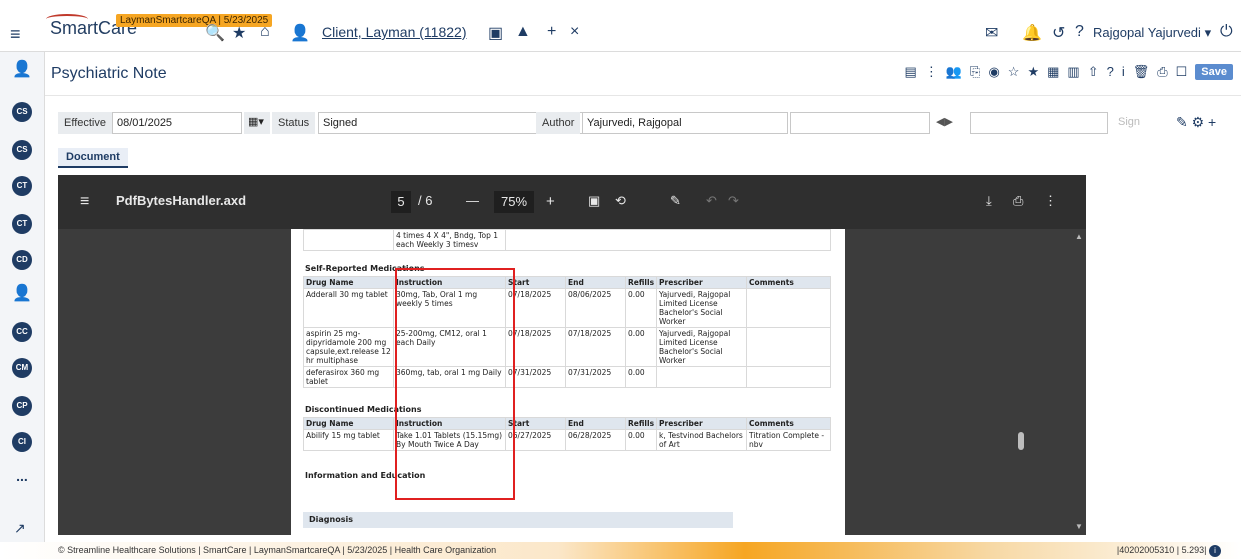 The image size is (1241, 559). Describe the element at coordinates (22, 186) in the screenshot. I see `sidebar-item-ct-1: CT` at that location.